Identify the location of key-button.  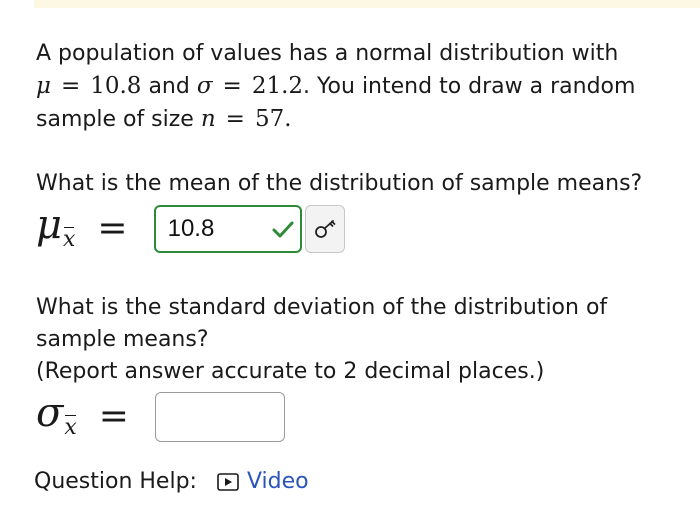
(324, 229).